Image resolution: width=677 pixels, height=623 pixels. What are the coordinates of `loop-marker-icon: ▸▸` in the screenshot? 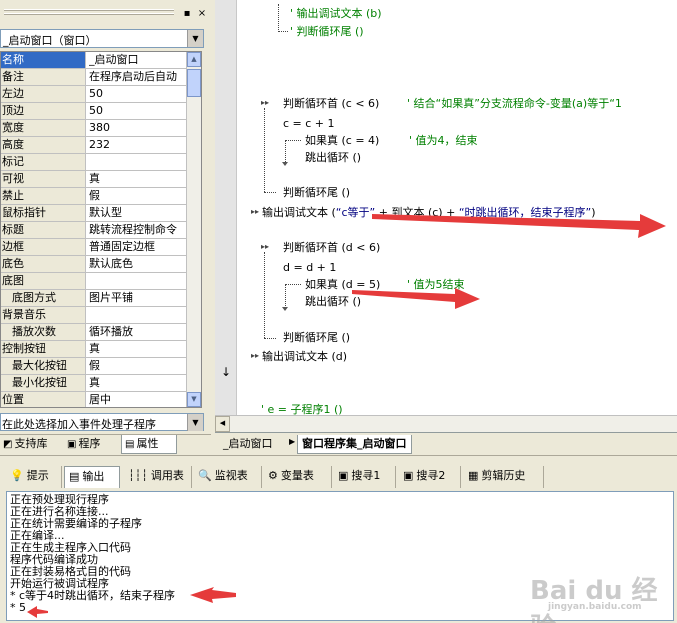 It's located at (265, 102).